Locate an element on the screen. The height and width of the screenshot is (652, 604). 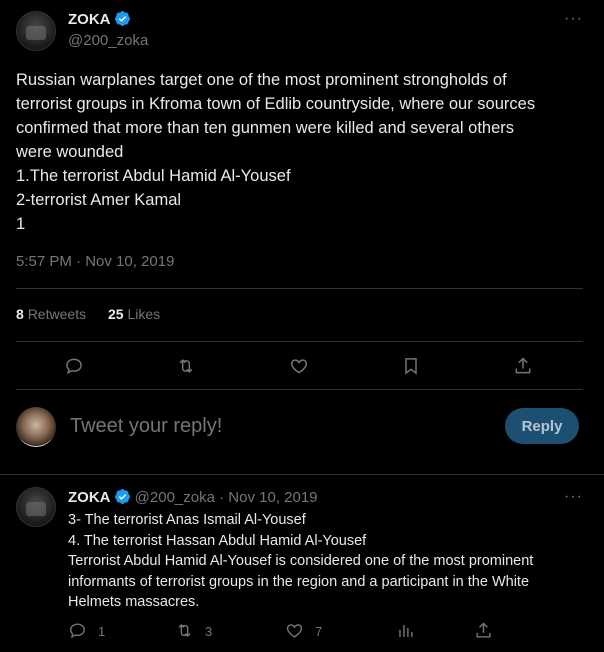
bookmark-icon is located at coordinates (411, 366).